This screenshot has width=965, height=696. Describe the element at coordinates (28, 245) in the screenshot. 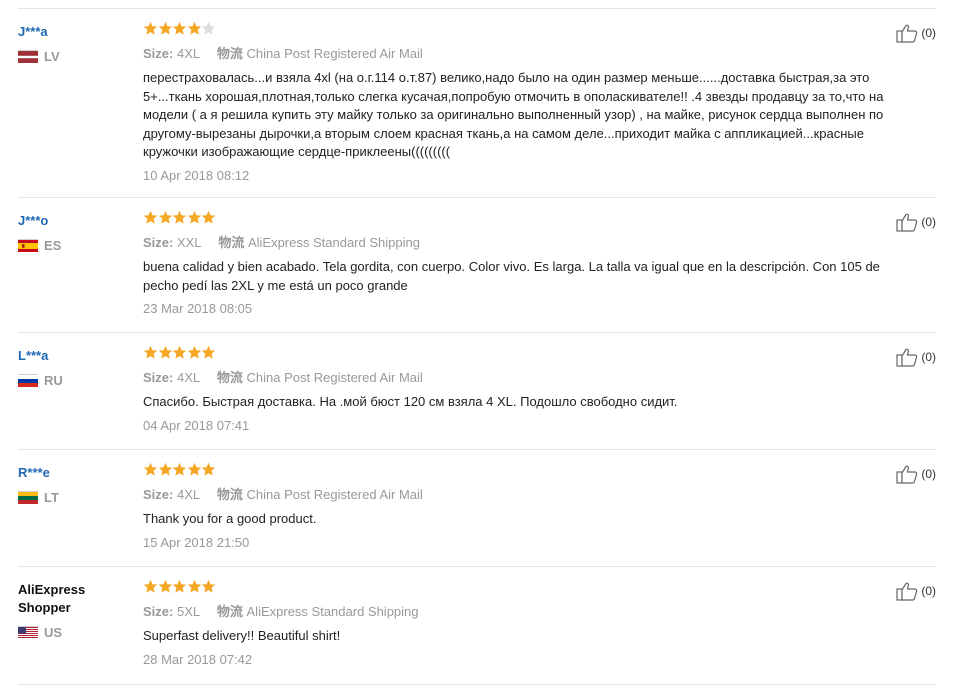

I see `spain-flag-icon` at that location.